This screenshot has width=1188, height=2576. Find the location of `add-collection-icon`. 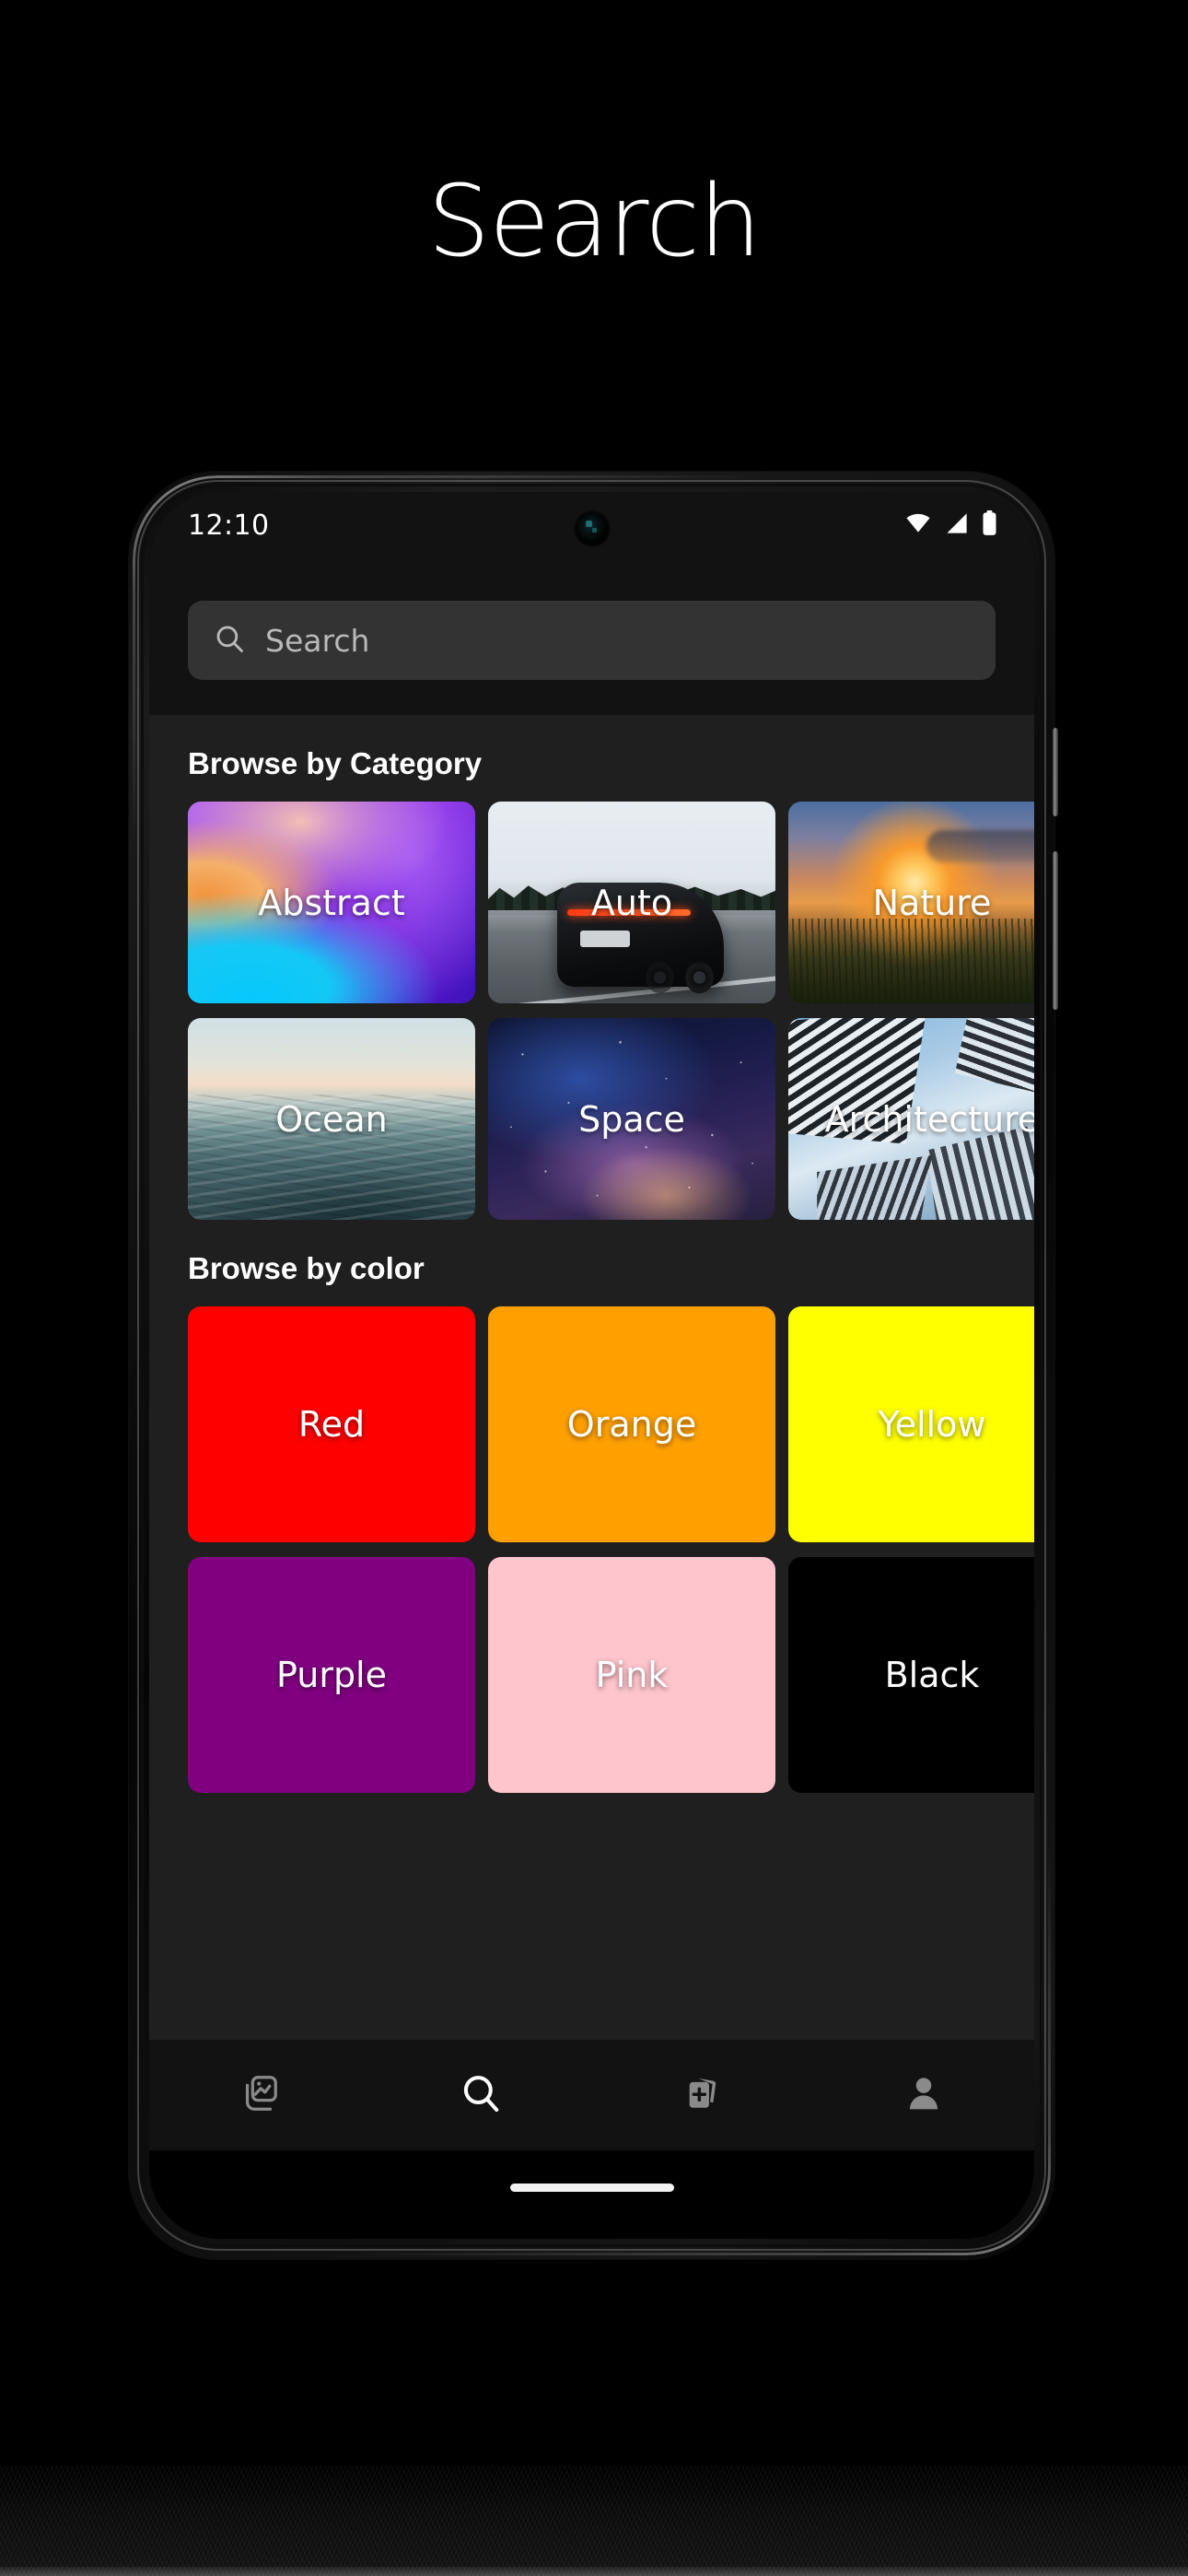

add-collection-icon is located at coordinates (702, 2096).